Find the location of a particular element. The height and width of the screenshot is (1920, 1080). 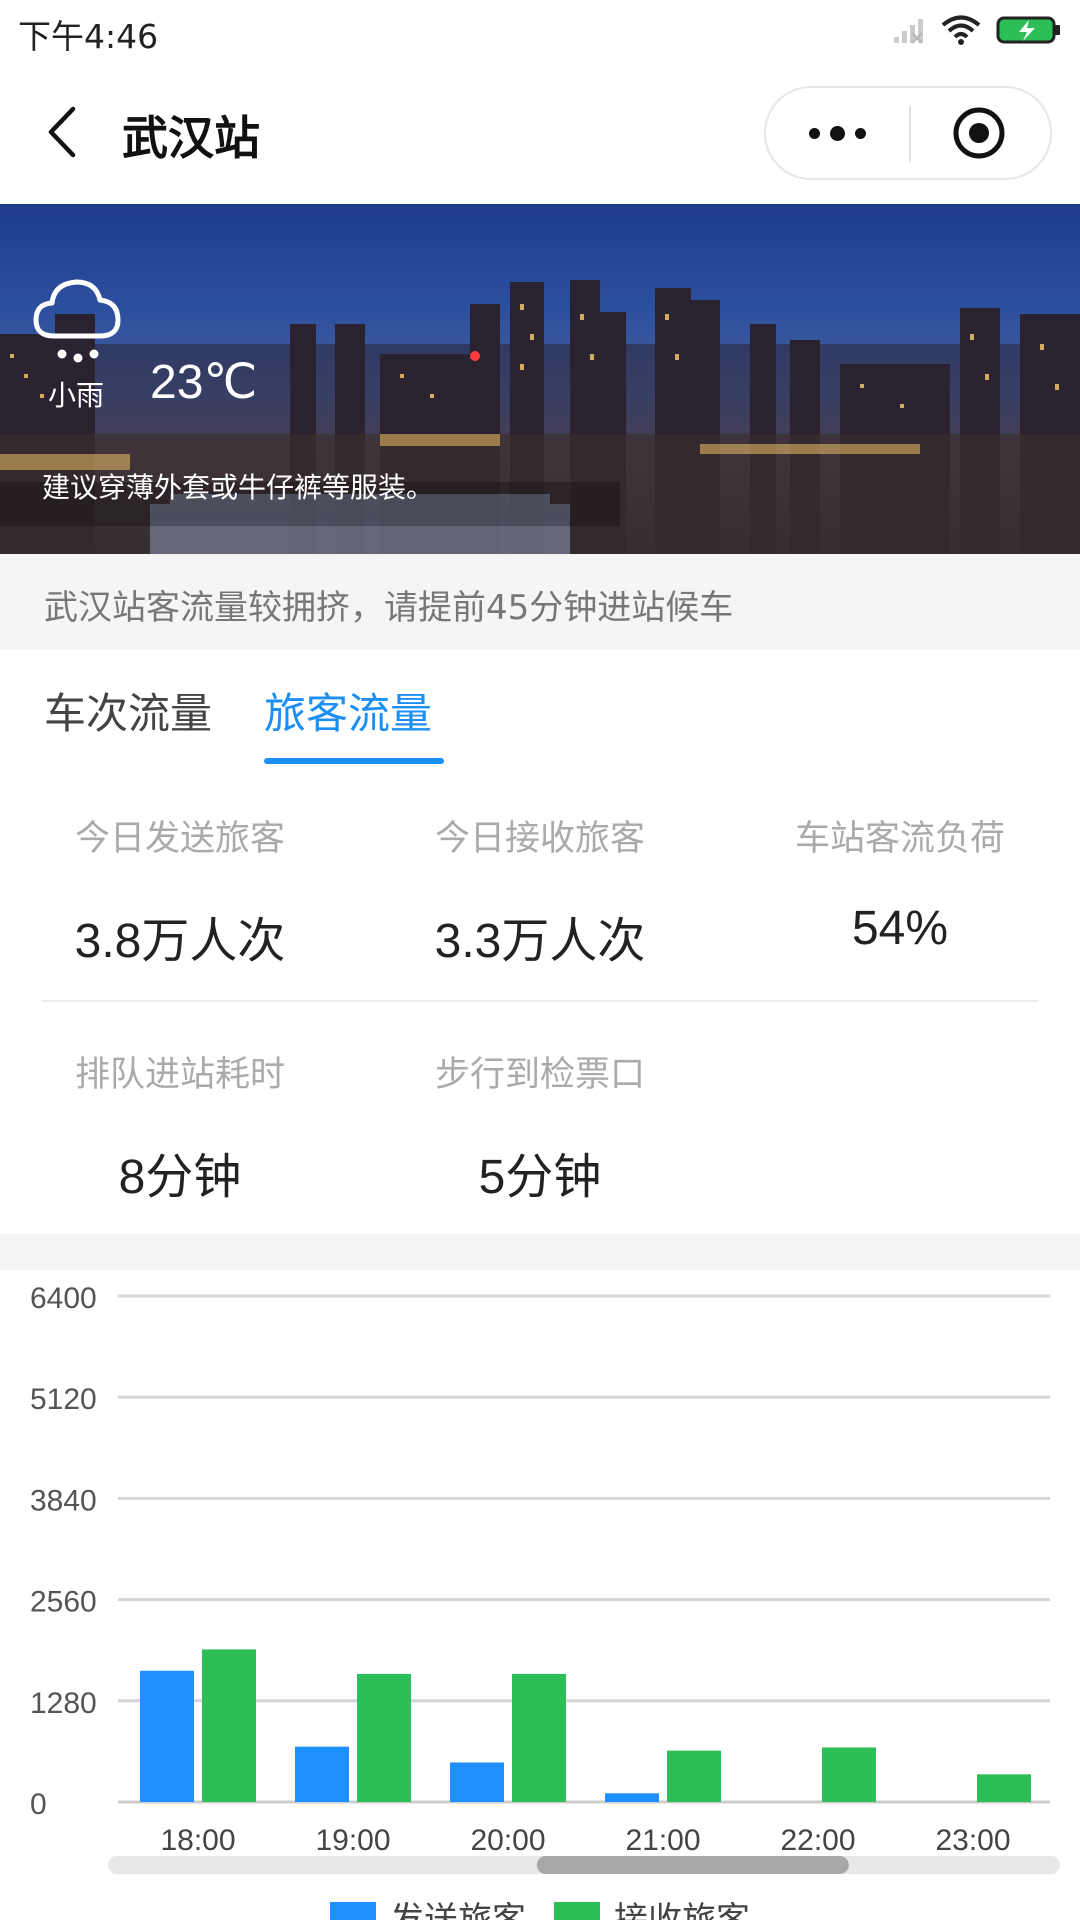

stat-value: 5分钟 is located at coordinates (540, 1177).